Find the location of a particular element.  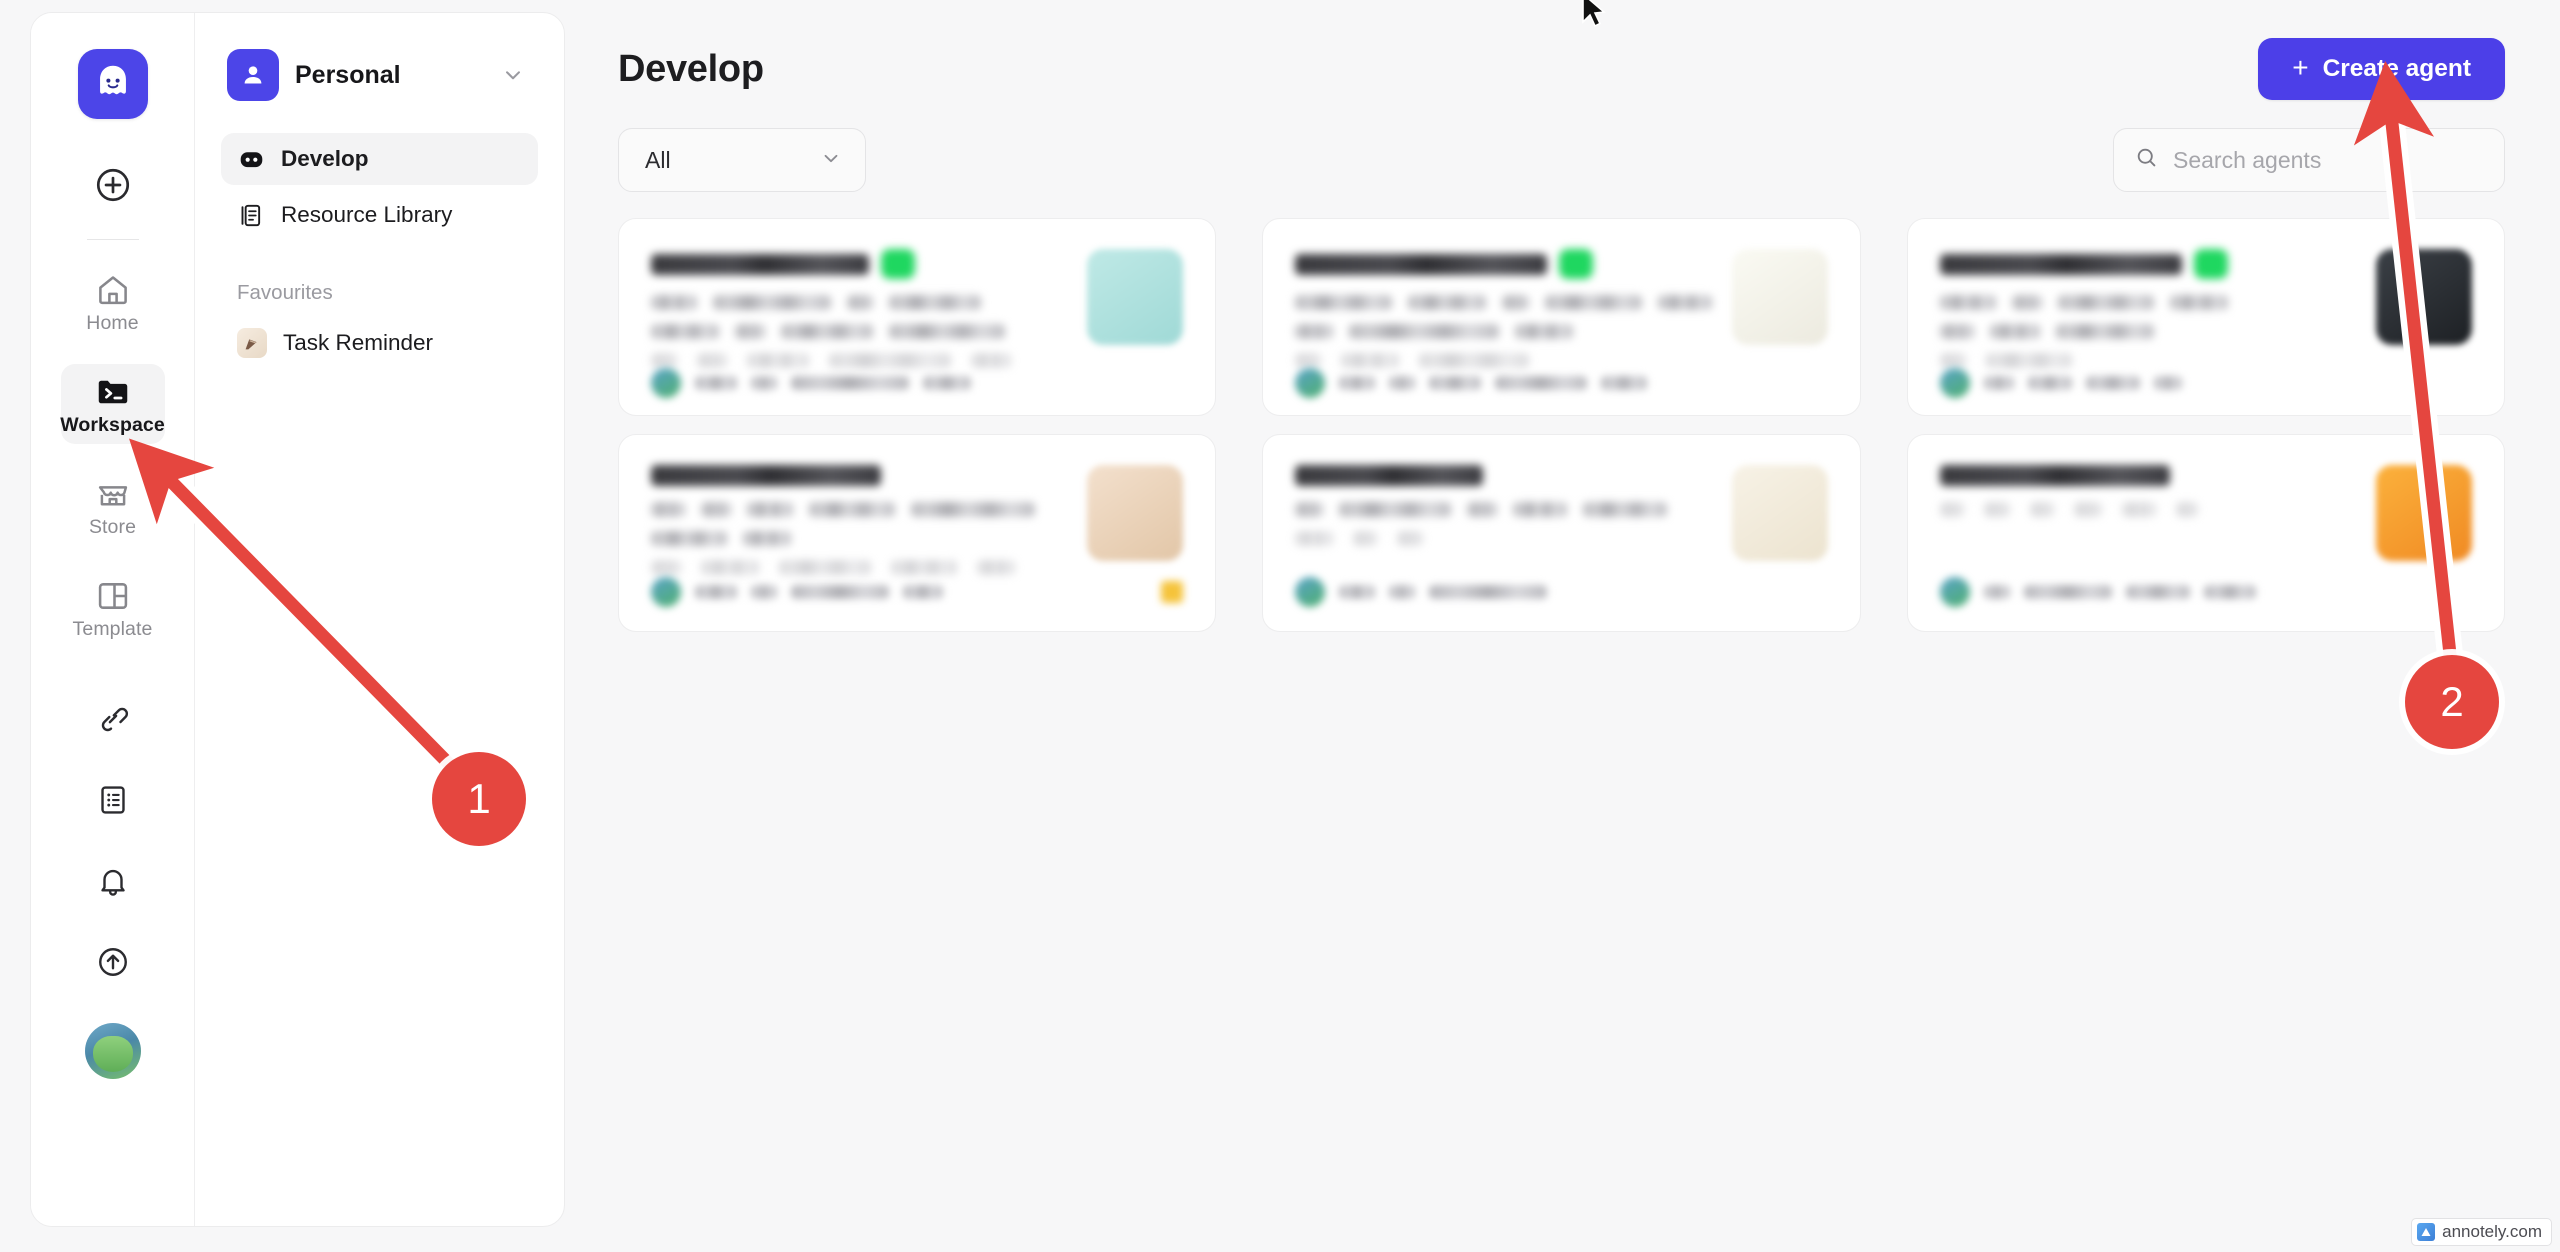

user-avatar is located at coordinates (112, 1051).